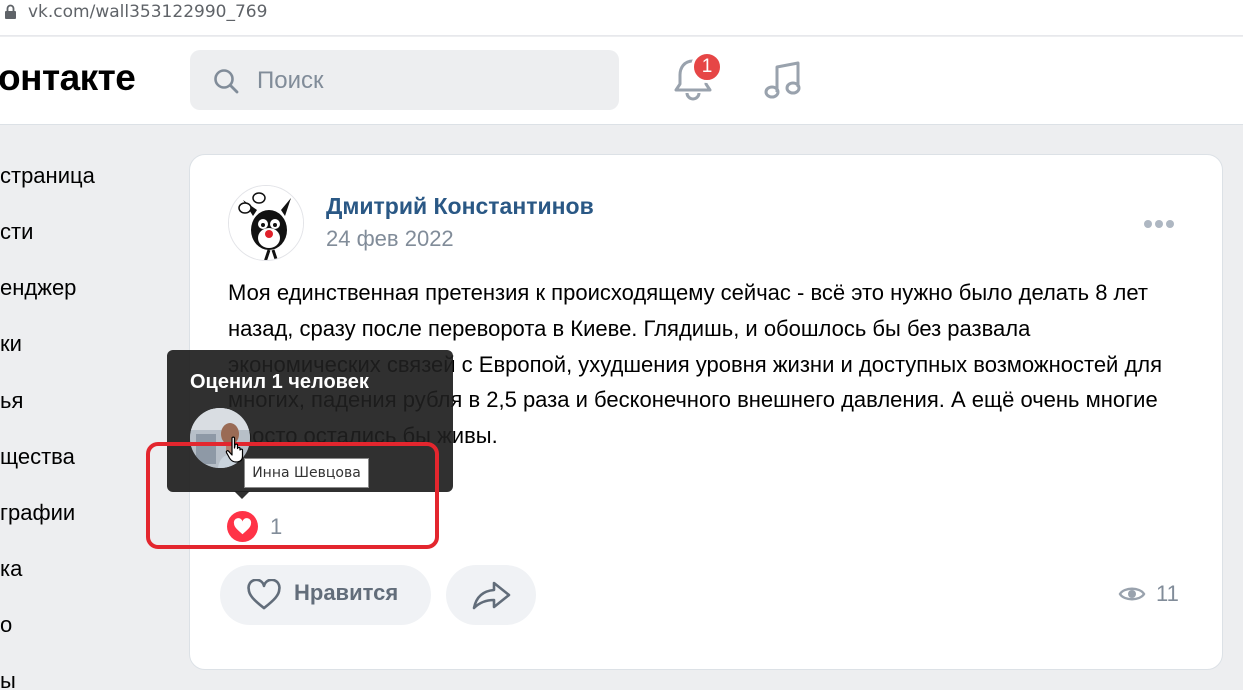  I want to click on site-header: онтакте Поиск 1, so click(621, 81).